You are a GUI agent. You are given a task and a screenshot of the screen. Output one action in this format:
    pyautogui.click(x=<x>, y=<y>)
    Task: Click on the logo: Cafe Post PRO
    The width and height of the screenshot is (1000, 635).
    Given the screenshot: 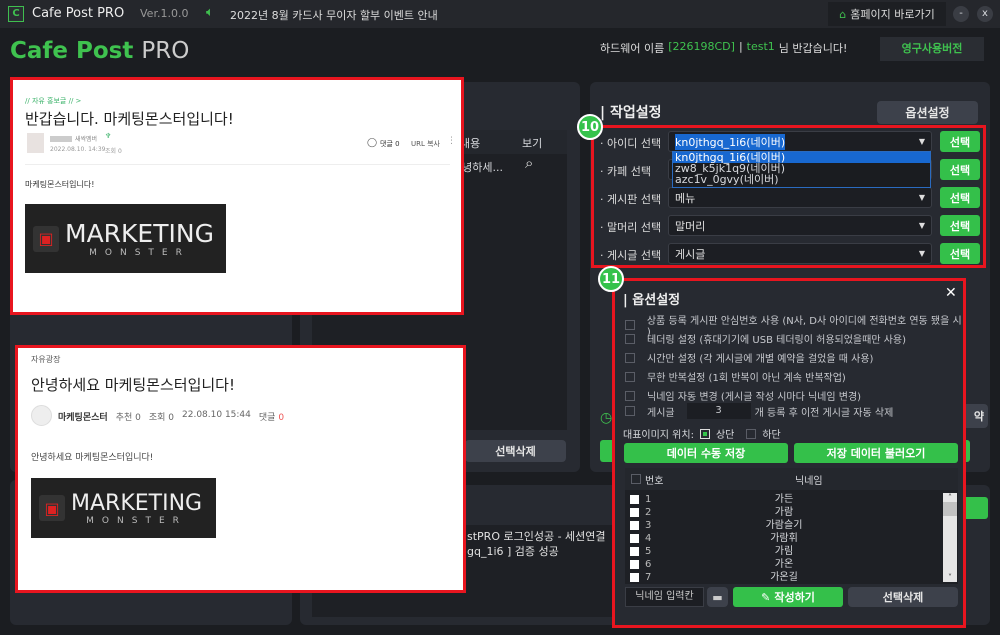 What is the action you would take?
    pyautogui.click(x=99, y=51)
    